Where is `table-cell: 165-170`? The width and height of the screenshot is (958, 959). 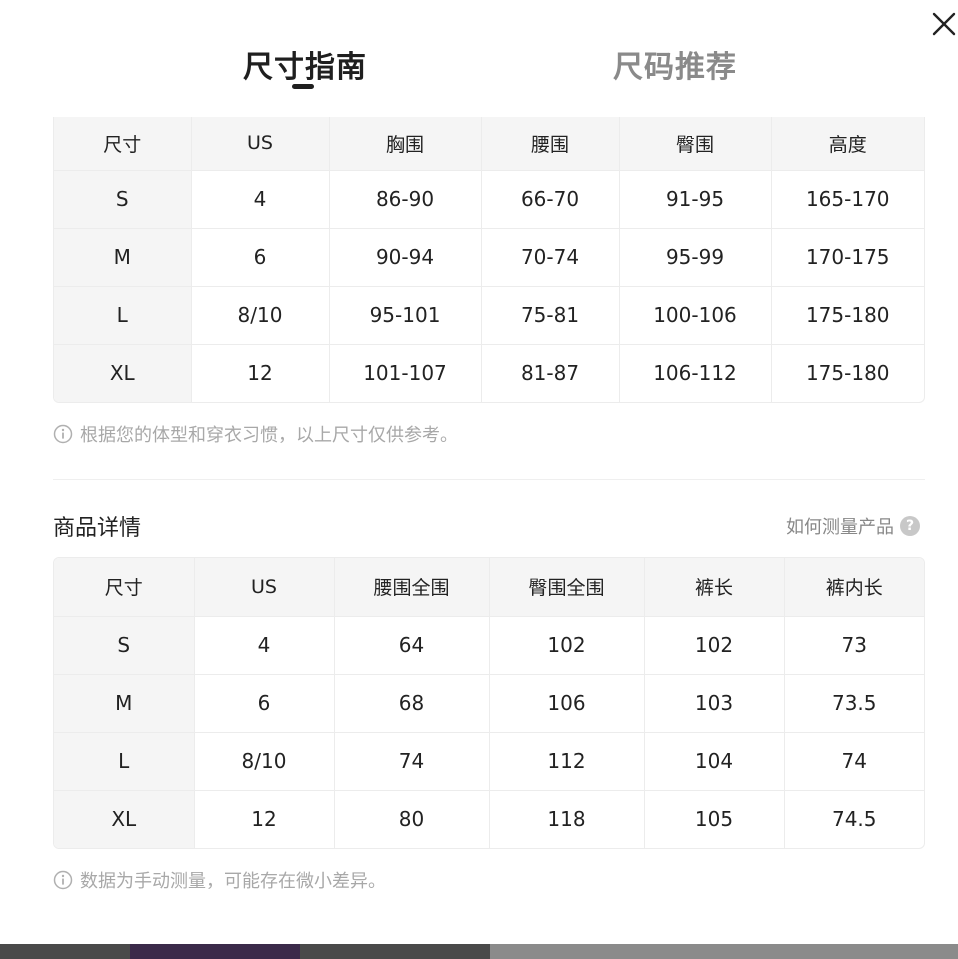
table-cell: 165-170 is located at coordinates (847, 199).